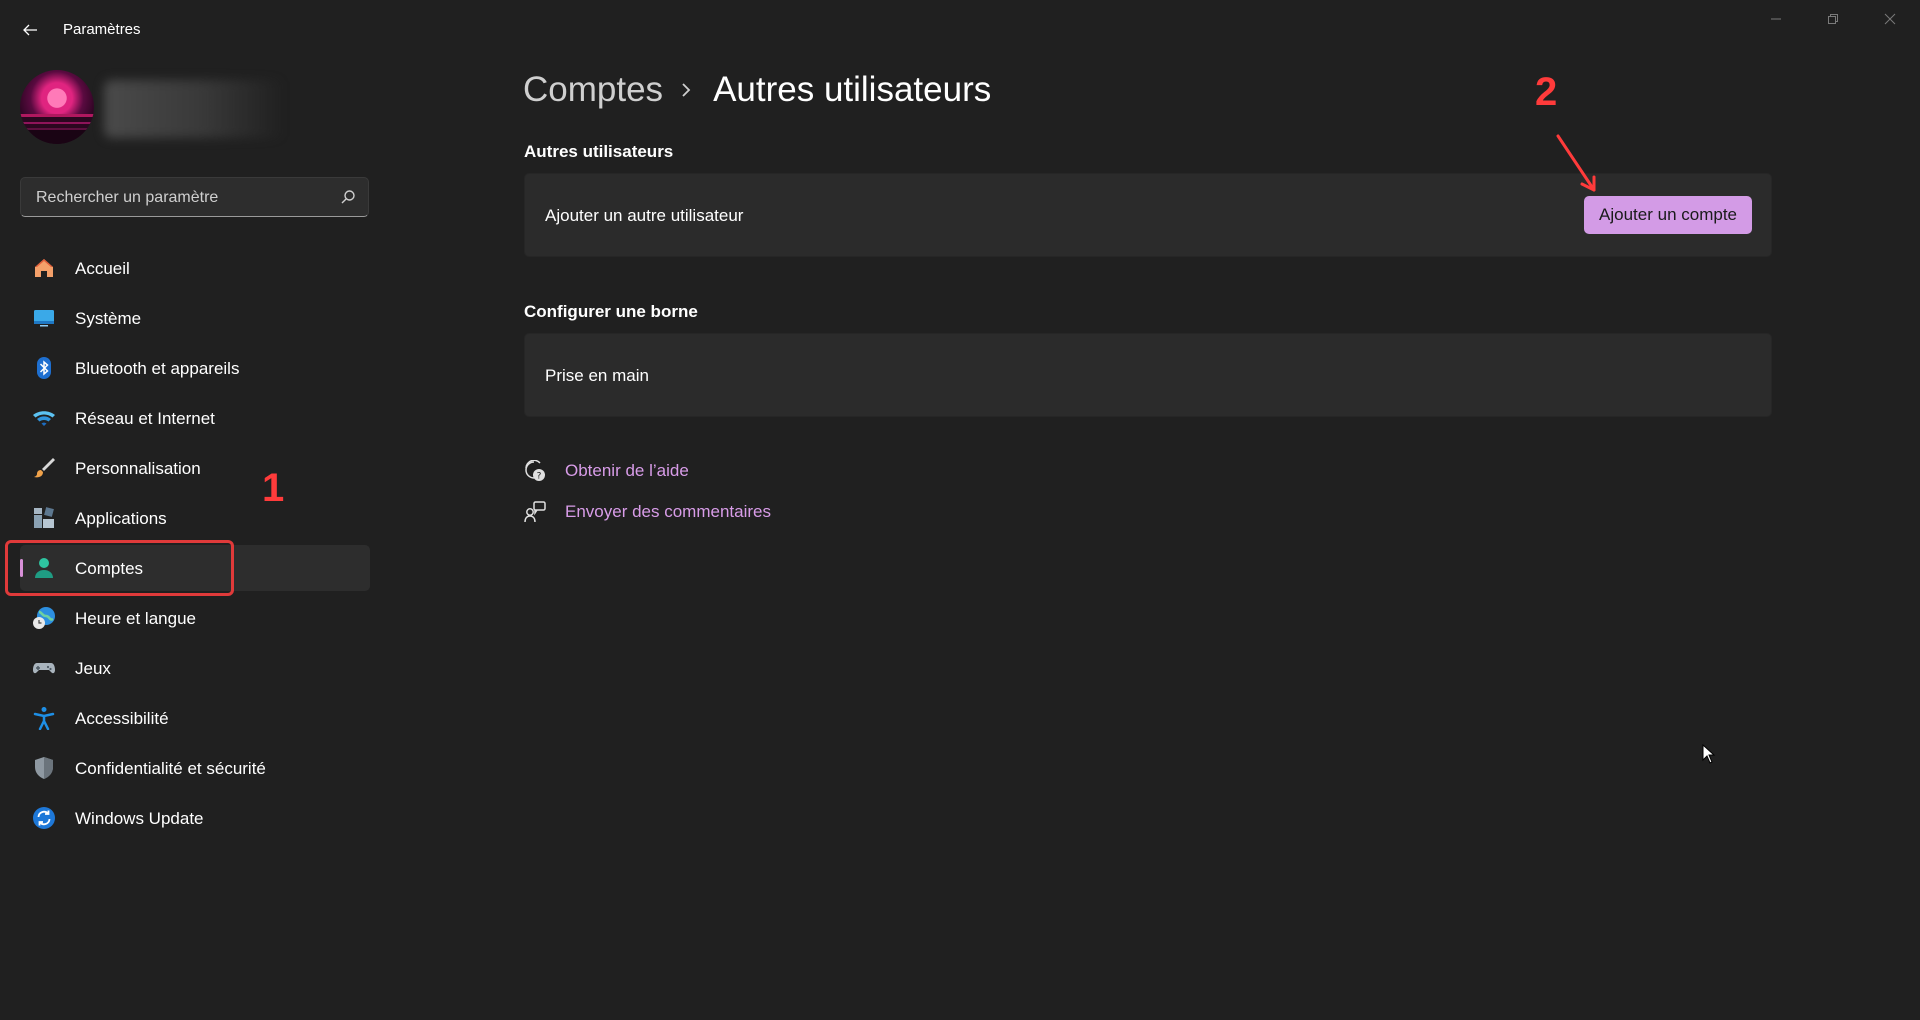 Image resolution: width=1920 pixels, height=1020 pixels. I want to click on title-bar: Paramètres, so click(960, 30).